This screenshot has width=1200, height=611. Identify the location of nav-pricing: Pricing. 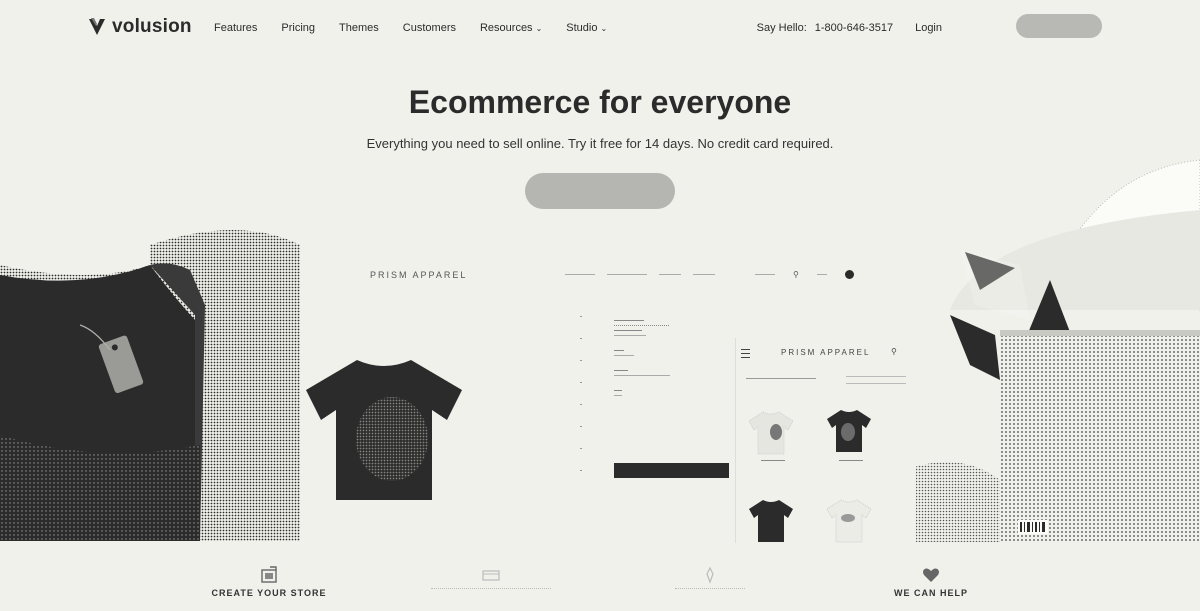
(298, 28).